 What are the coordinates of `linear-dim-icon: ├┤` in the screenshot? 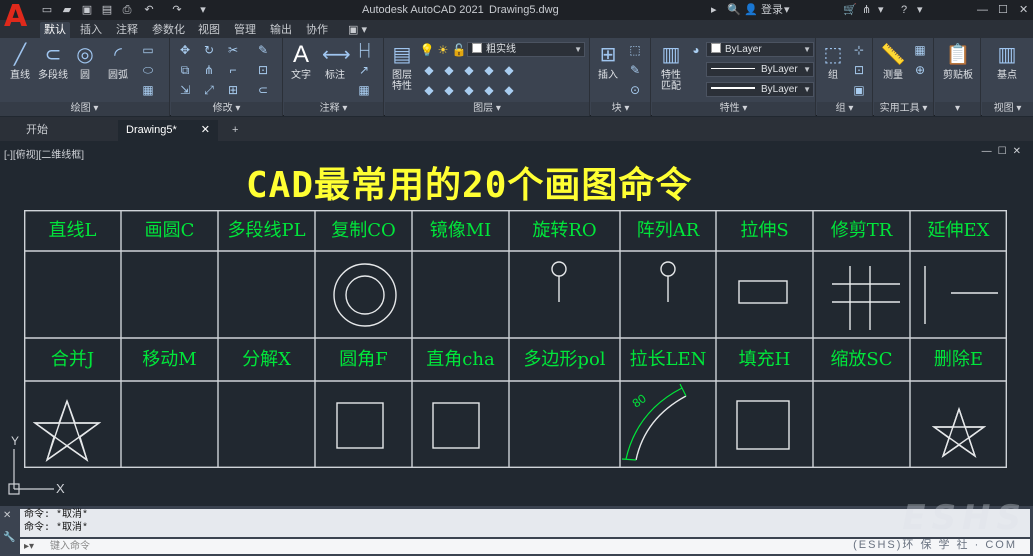 It's located at (364, 50).